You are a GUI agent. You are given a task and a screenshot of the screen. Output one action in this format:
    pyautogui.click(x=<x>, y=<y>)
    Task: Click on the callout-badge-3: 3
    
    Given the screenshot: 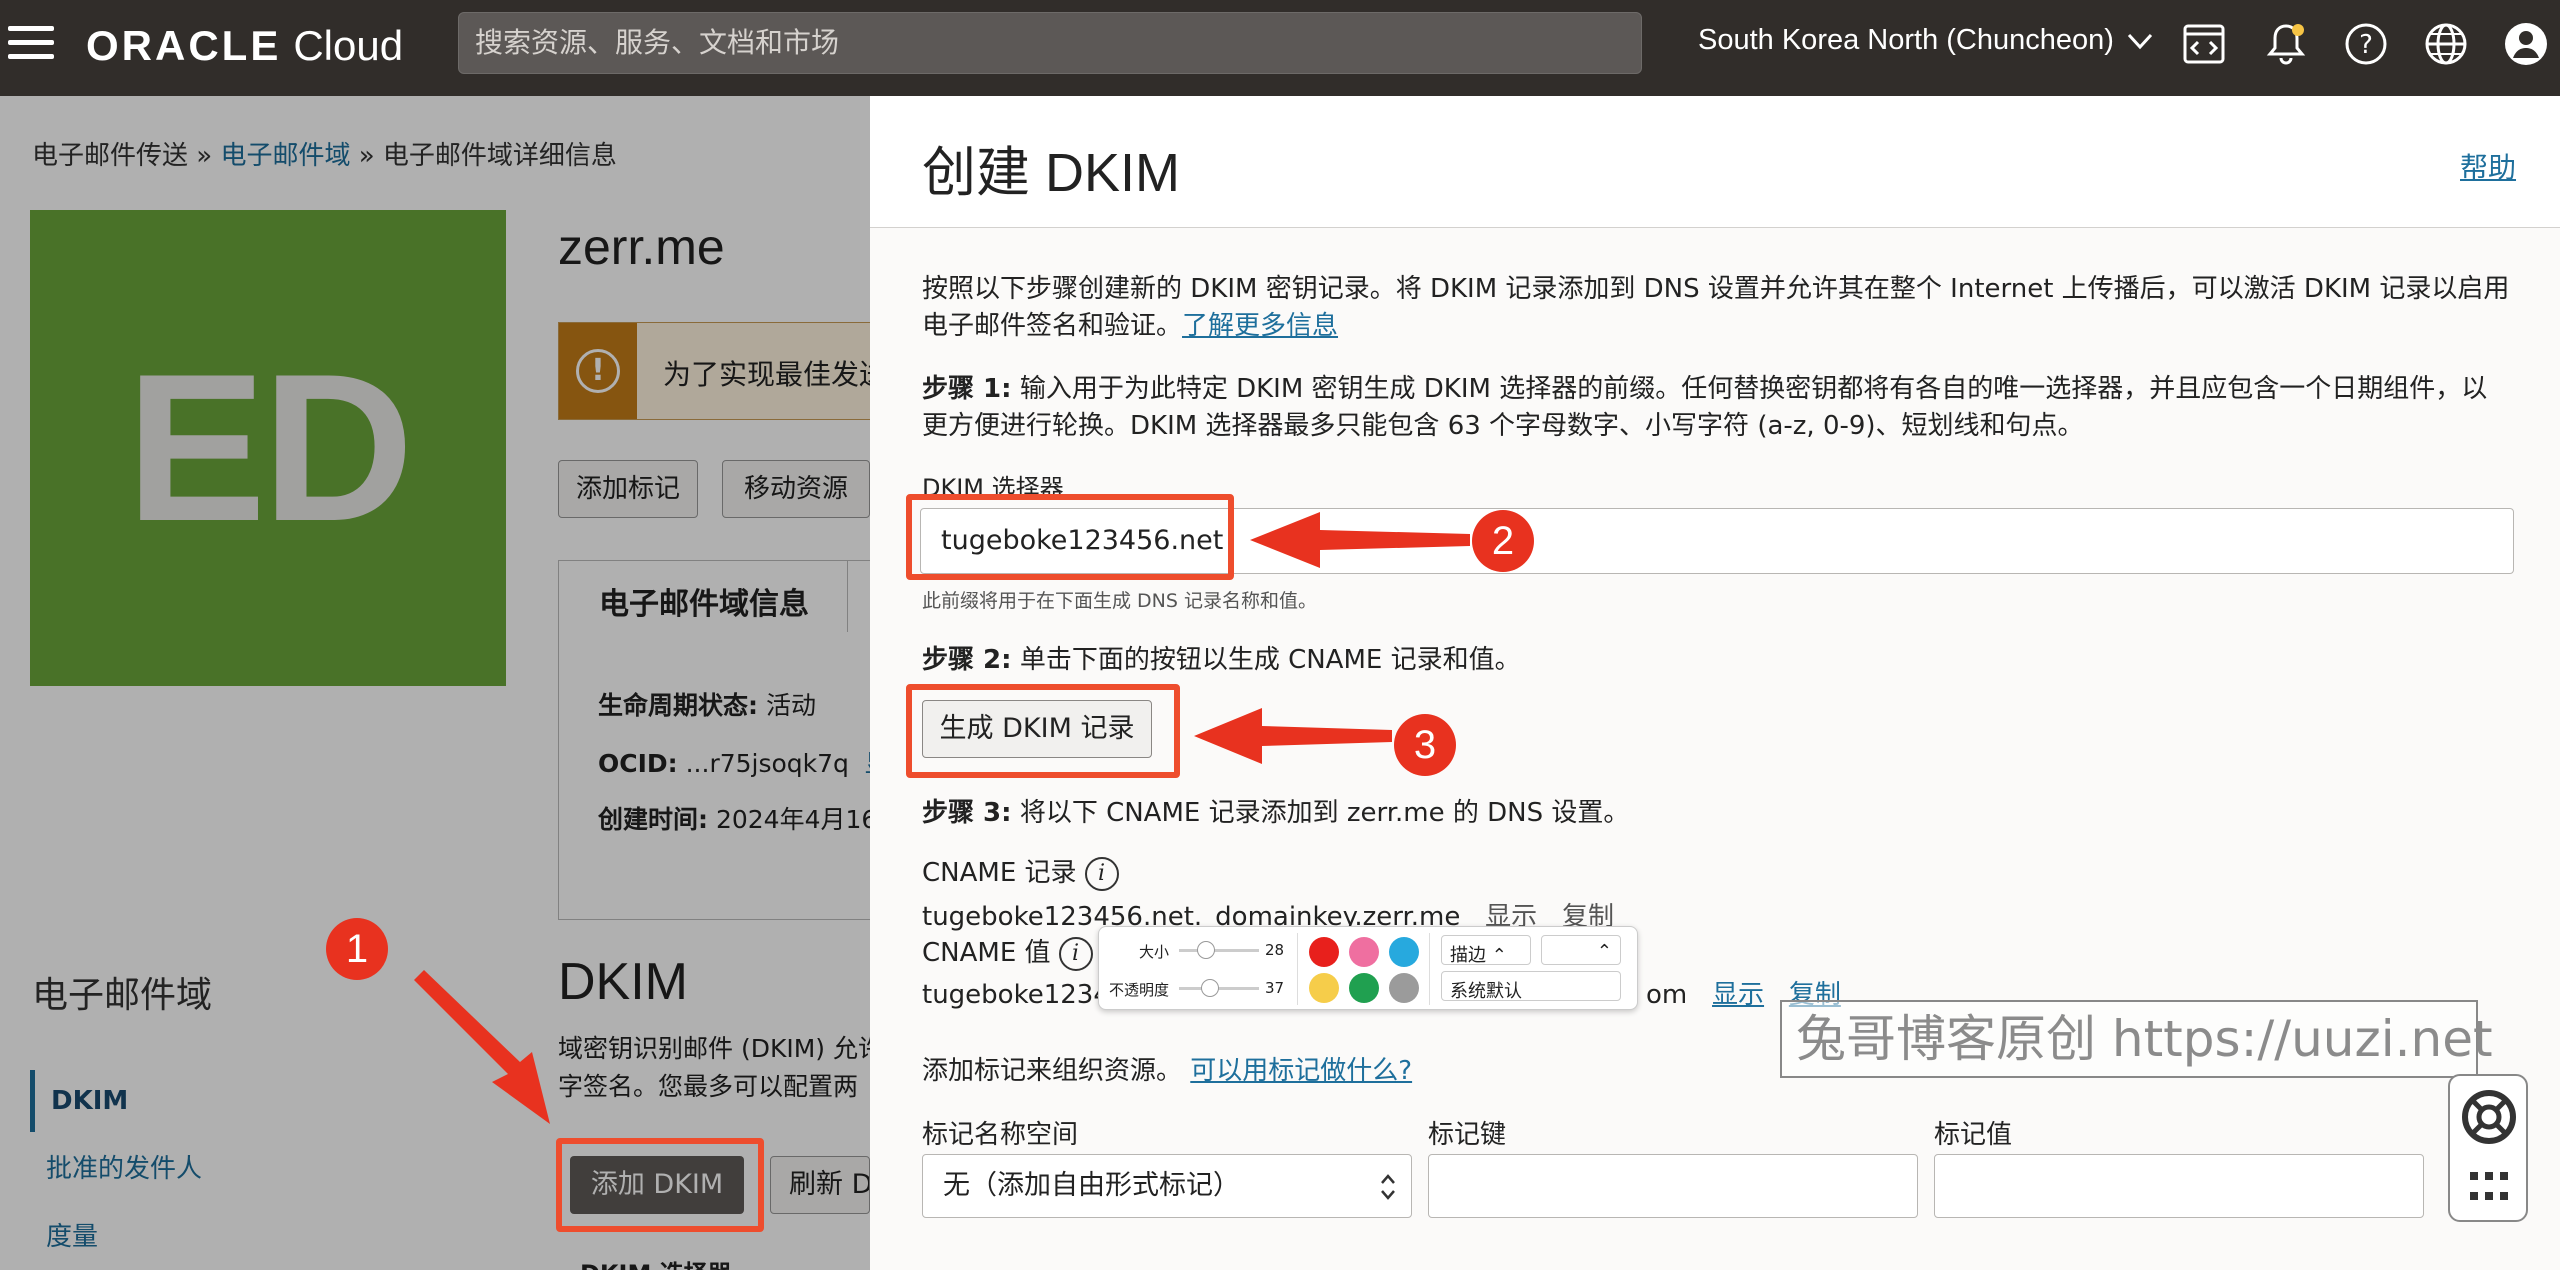 What is the action you would take?
    pyautogui.click(x=1425, y=745)
    